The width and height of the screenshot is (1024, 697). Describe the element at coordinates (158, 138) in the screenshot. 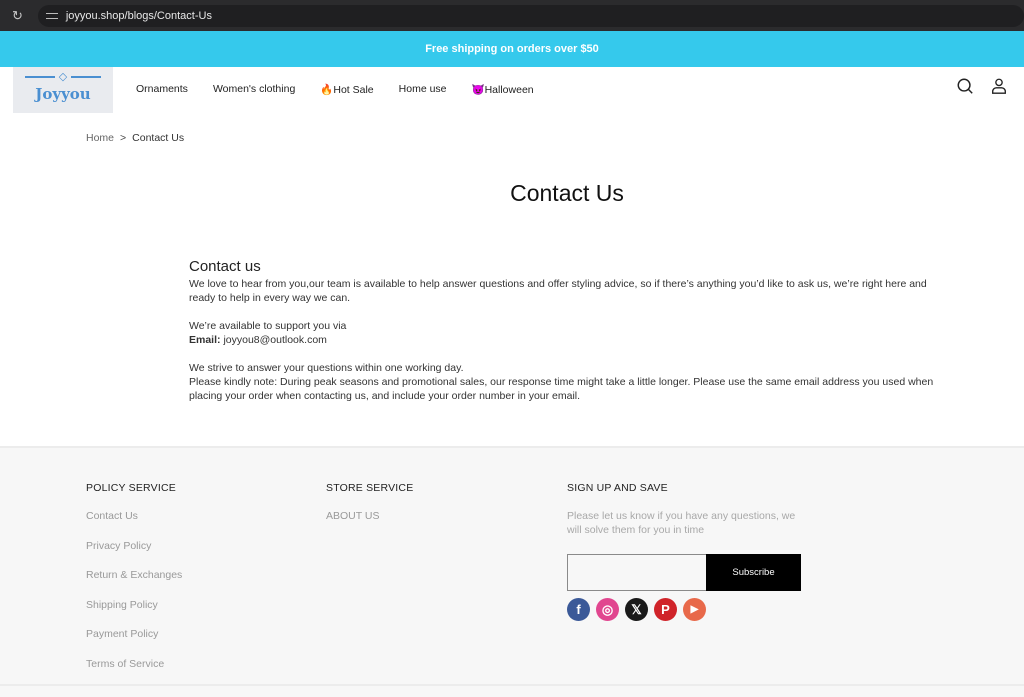

I see `breadcrumb-current: Contact Us` at that location.